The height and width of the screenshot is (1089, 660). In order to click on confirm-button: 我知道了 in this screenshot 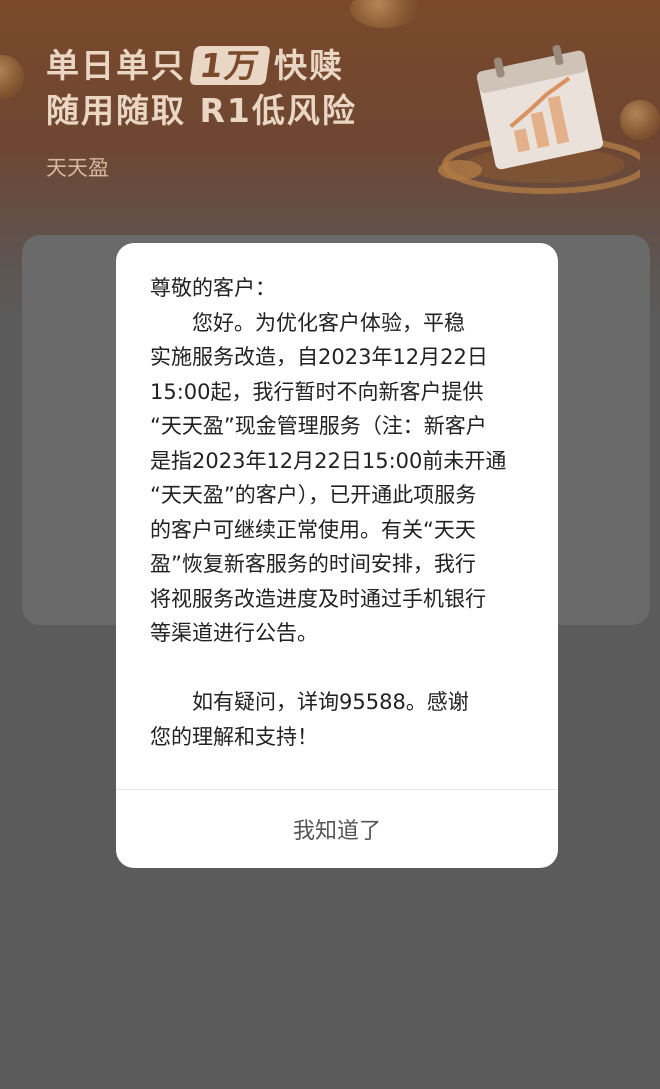, I will do `click(337, 829)`.